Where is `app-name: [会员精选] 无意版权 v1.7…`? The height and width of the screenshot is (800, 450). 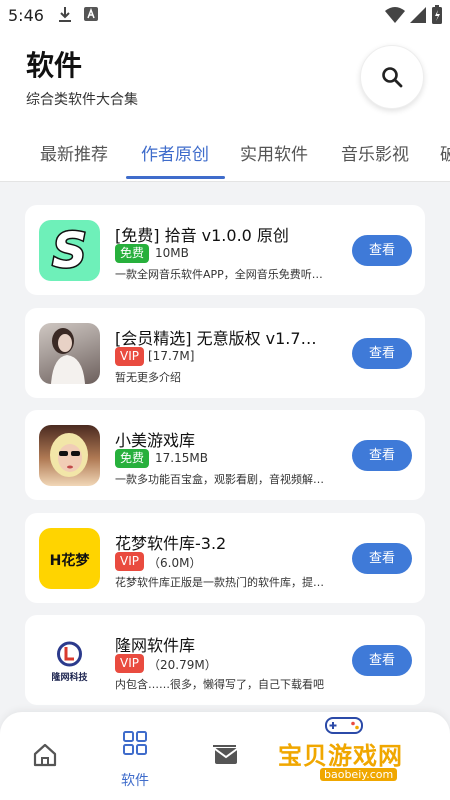 app-name: [会员精选] 无意版权 v1.7… is located at coordinates (216, 338).